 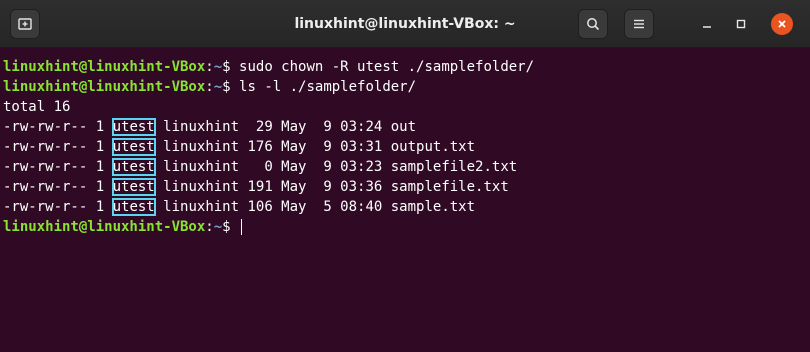 I want to click on file-details: linuxhint 0 May 9 03:23 samplefile2.txt, so click(x=336, y=167).